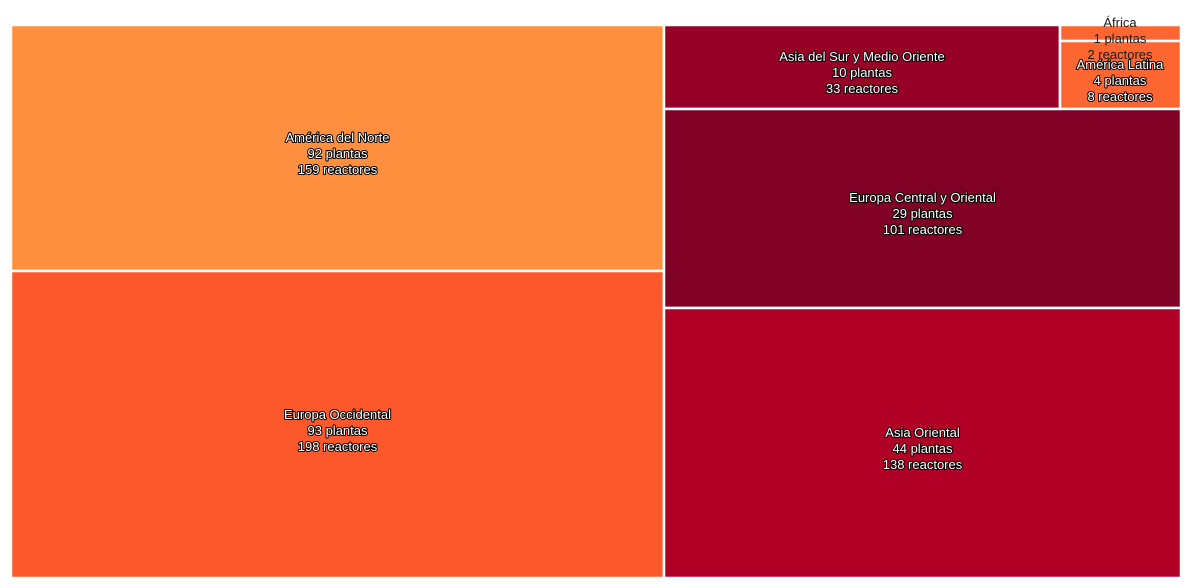 The height and width of the screenshot is (588, 1189). What do you see at coordinates (1120, 96) in the screenshot?
I see `tile-label-line: 8 reactores` at bounding box center [1120, 96].